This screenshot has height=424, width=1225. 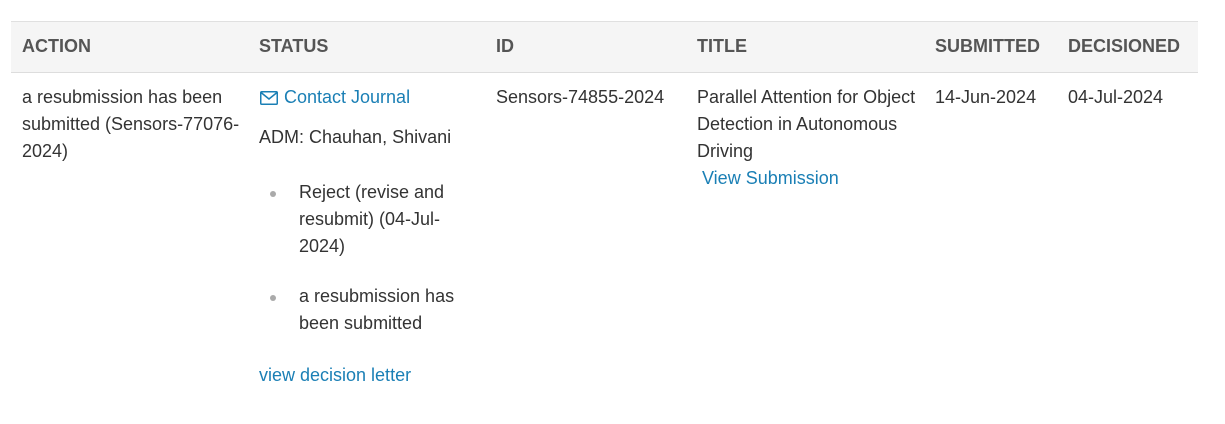 What do you see at coordinates (986, 97) in the screenshot?
I see `submitted-date: 14-Jun-2024` at bounding box center [986, 97].